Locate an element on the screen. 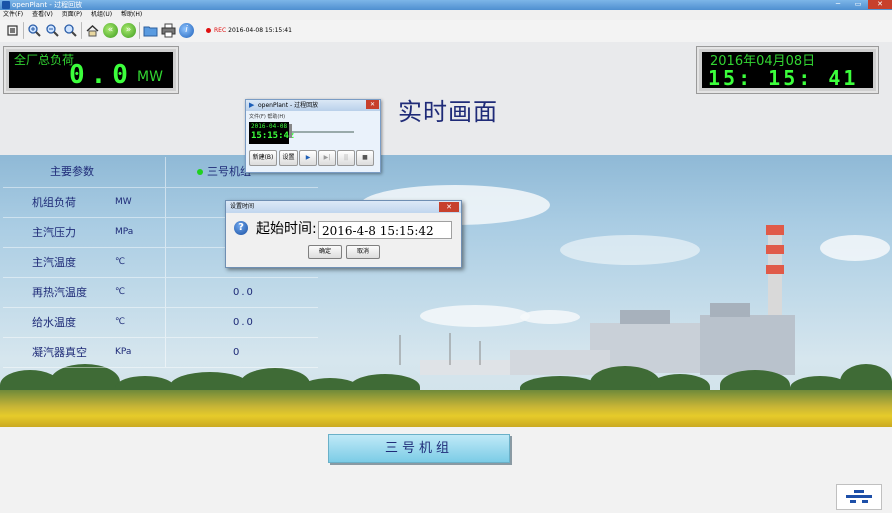 This screenshot has height=513, width=892. page-title: 实时画面 is located at coordinates (448, 112).